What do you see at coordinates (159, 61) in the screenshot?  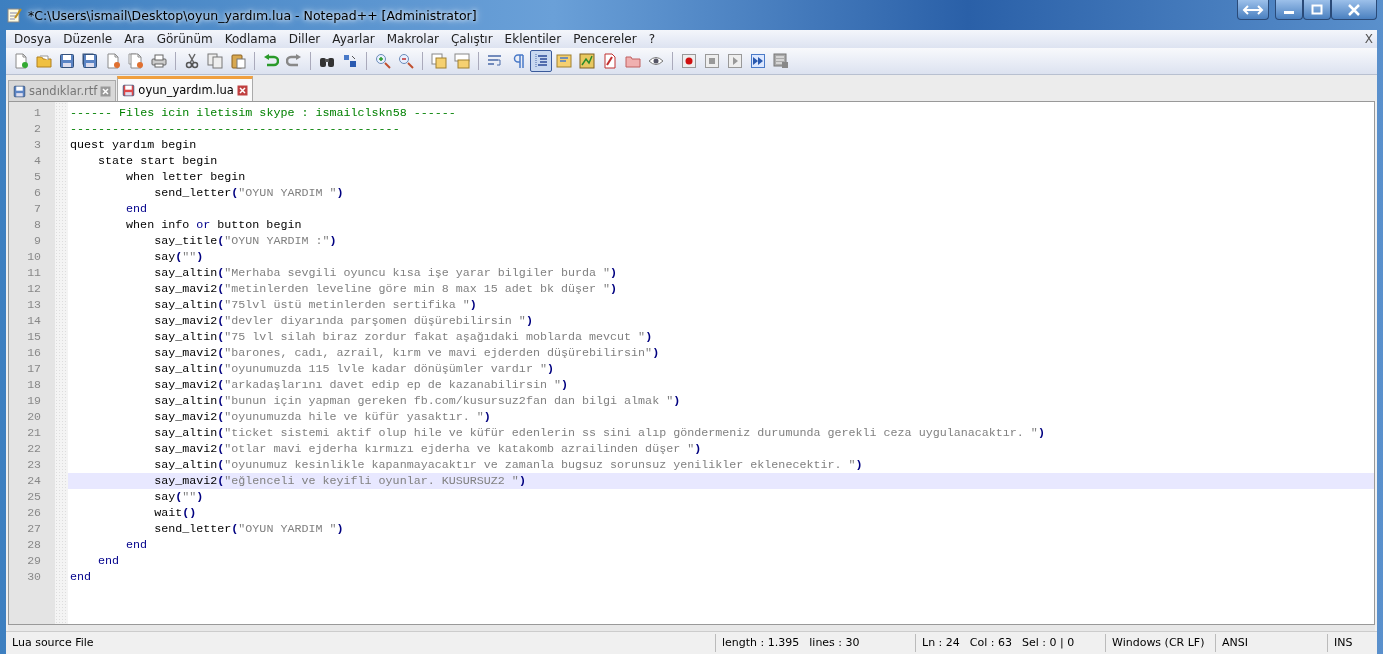 I see `printer-icon` at bounding box center [159, 61].